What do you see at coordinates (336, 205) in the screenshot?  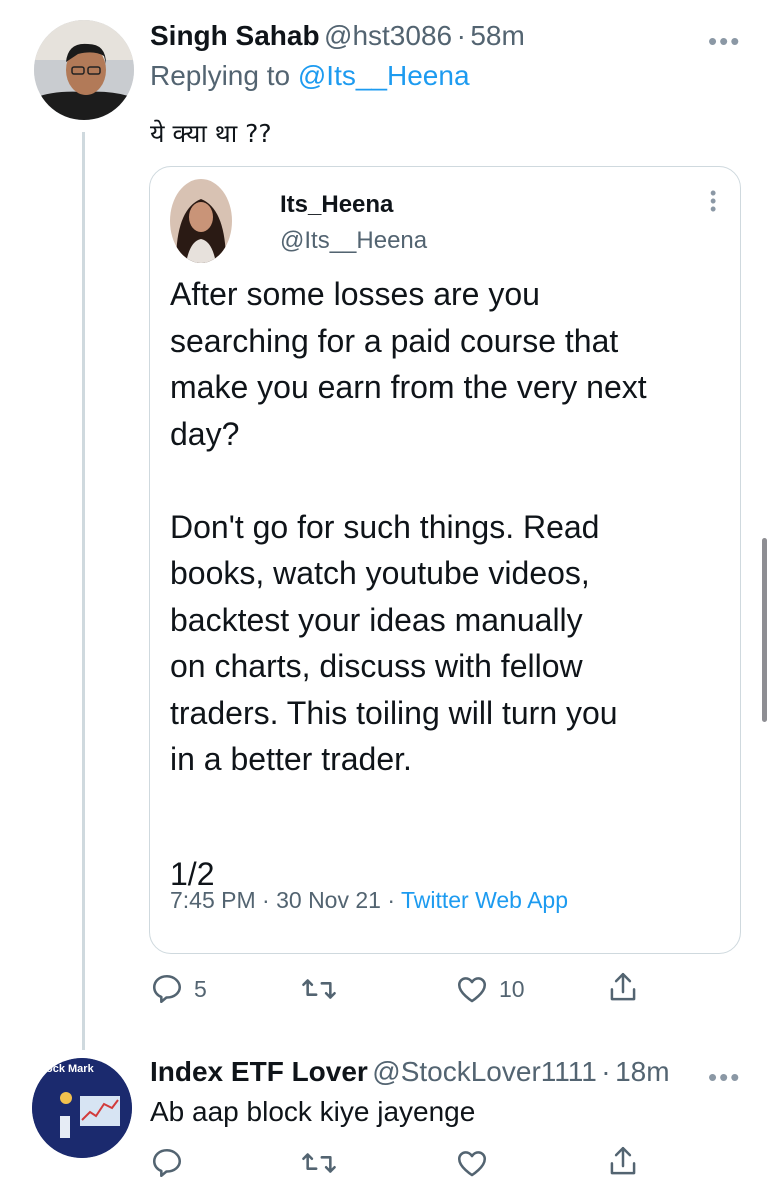 I see `quoted-author-name: Its_Heena` at bounding box center [336, 205].